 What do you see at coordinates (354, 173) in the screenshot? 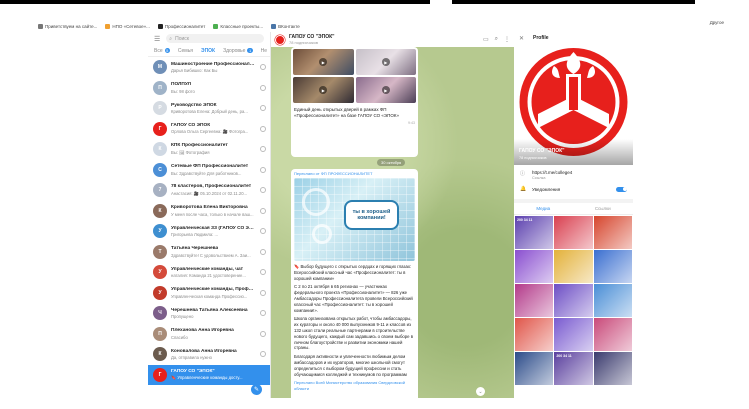
I see `forward-header: Переслано от ФП ПРОФЕССИОНАЛИТЕТ` at bounding box center [354, 173].